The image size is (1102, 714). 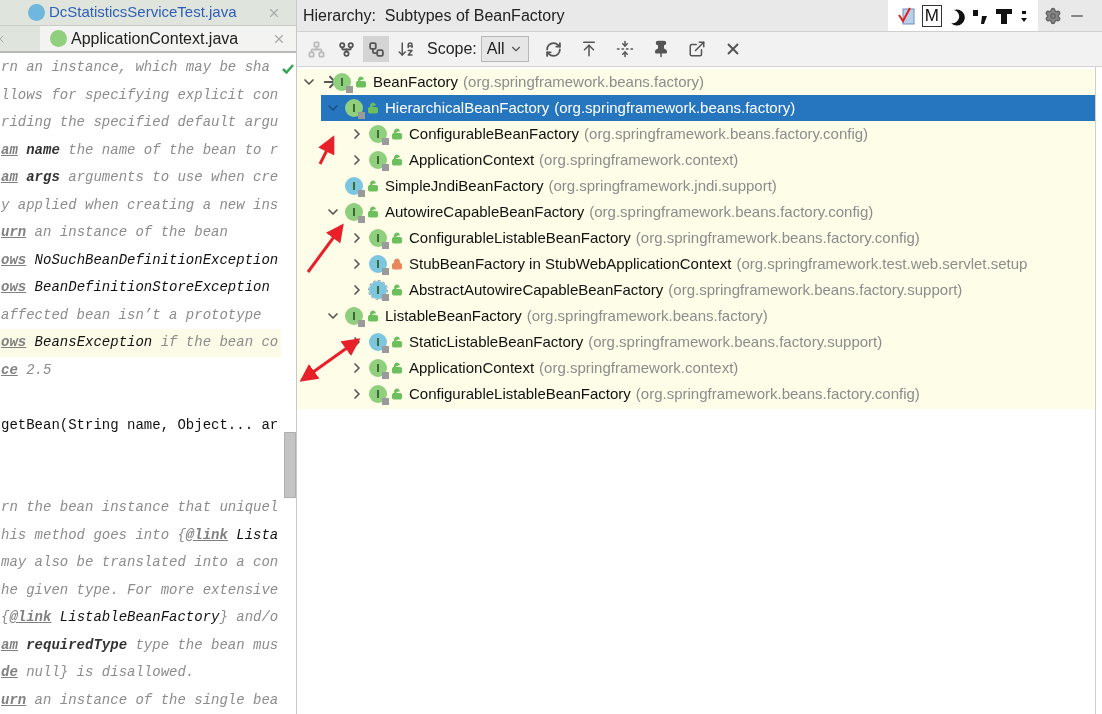 I want to click on type-name: StubBeanFactory in StubWebApplicationContext, so click(x=570, y=263).